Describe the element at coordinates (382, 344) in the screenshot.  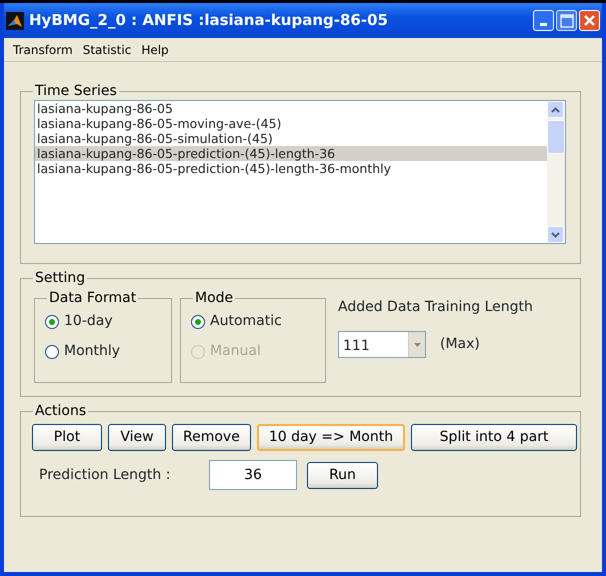
I see `training-length-dropdown: 111` at that location.